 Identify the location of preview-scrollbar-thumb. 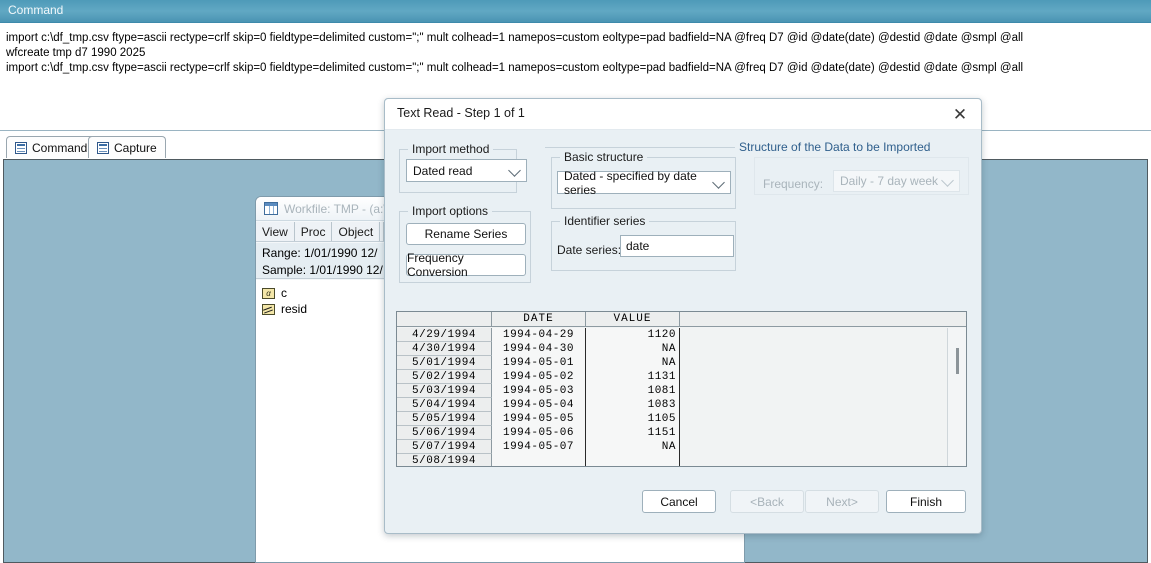
(957, 361).